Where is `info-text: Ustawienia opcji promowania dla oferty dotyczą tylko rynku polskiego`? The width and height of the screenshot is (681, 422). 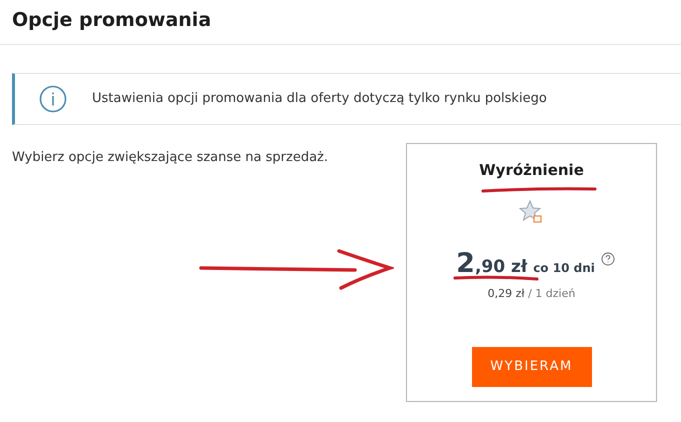 info-text: Ustawienia opcji promowania dla oferty dotyczą tylko rynku polskiego is located at coordinates (319, 99).